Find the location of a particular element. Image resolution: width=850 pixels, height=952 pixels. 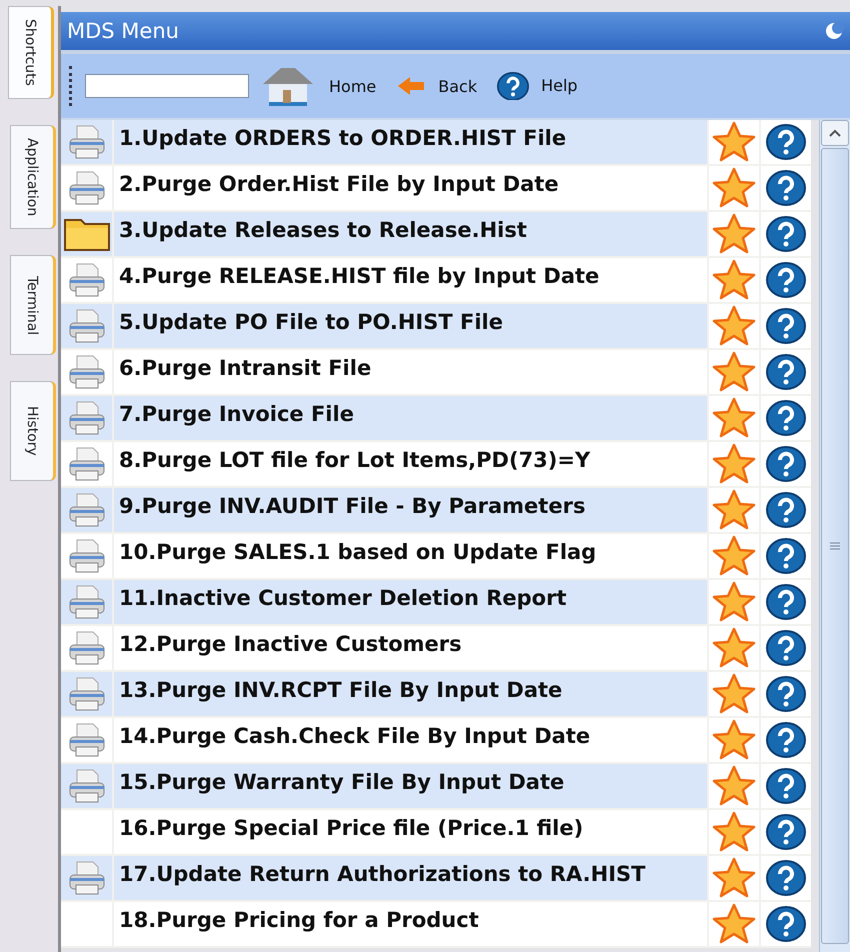

side-tab: Application is located at coordinates (33, 177).